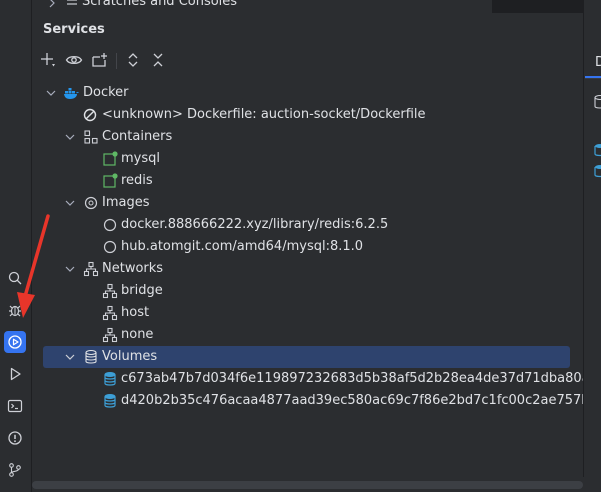 The image size is (601, 492). I want to click on search-icon, so click(15, 278).